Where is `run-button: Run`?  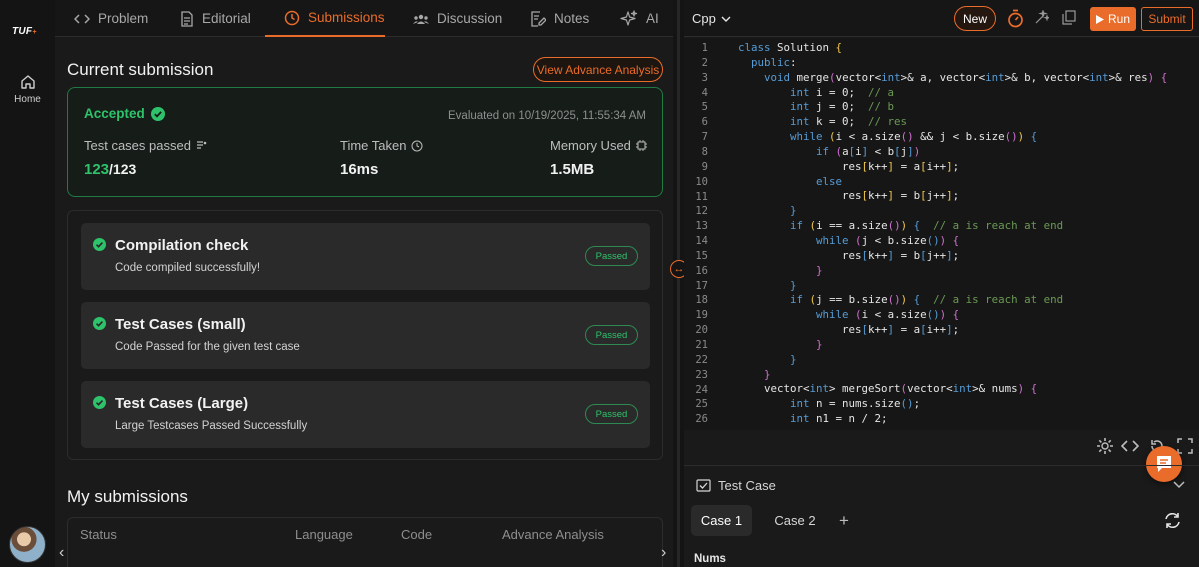 run-button: Run is located at coordinates (1113, 19).